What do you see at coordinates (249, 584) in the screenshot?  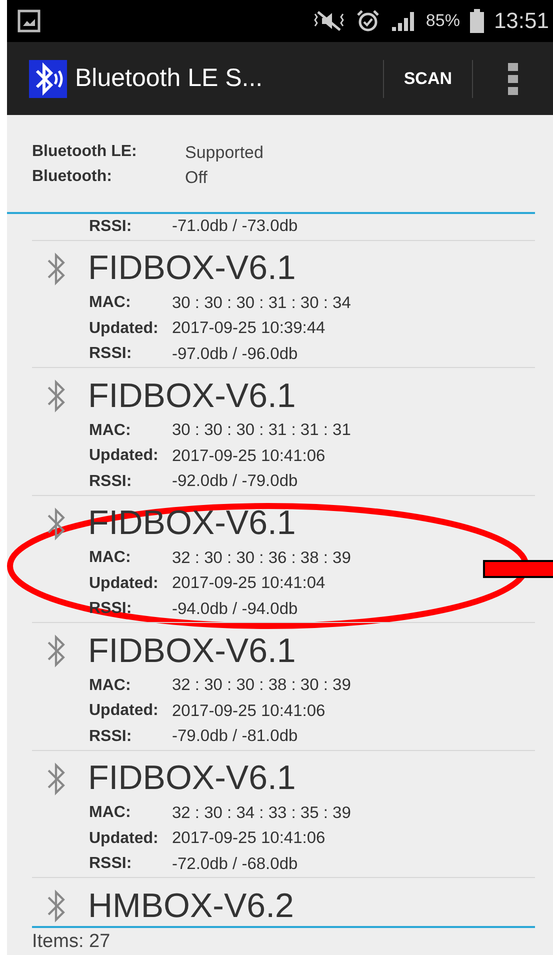 I see `field-value: 2017-09-25 10:41:04` at bounding box center [249, 584].